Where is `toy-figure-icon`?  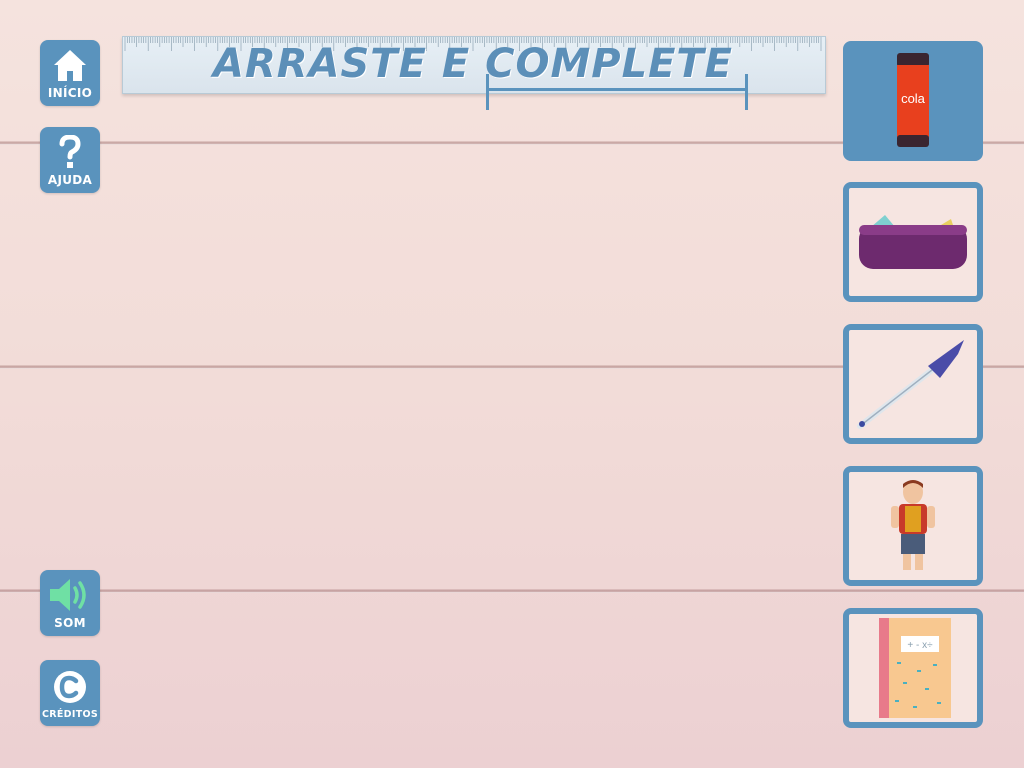 toy-figure-icon is located at coordinates (913, 525).